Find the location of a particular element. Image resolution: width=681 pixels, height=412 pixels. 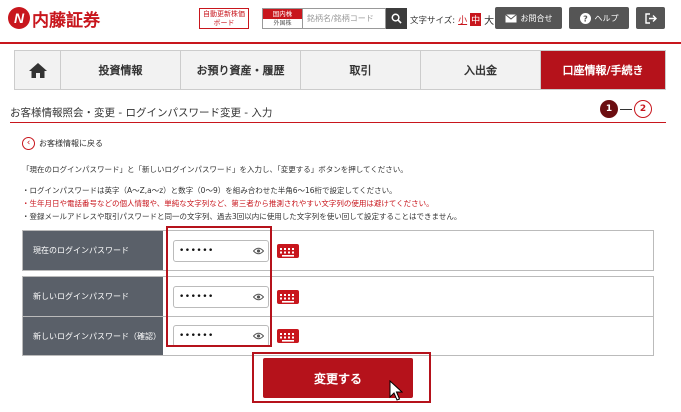

confirm-password-label: 新しいログインパスワード（確認） is located at coordinates (93, 336).